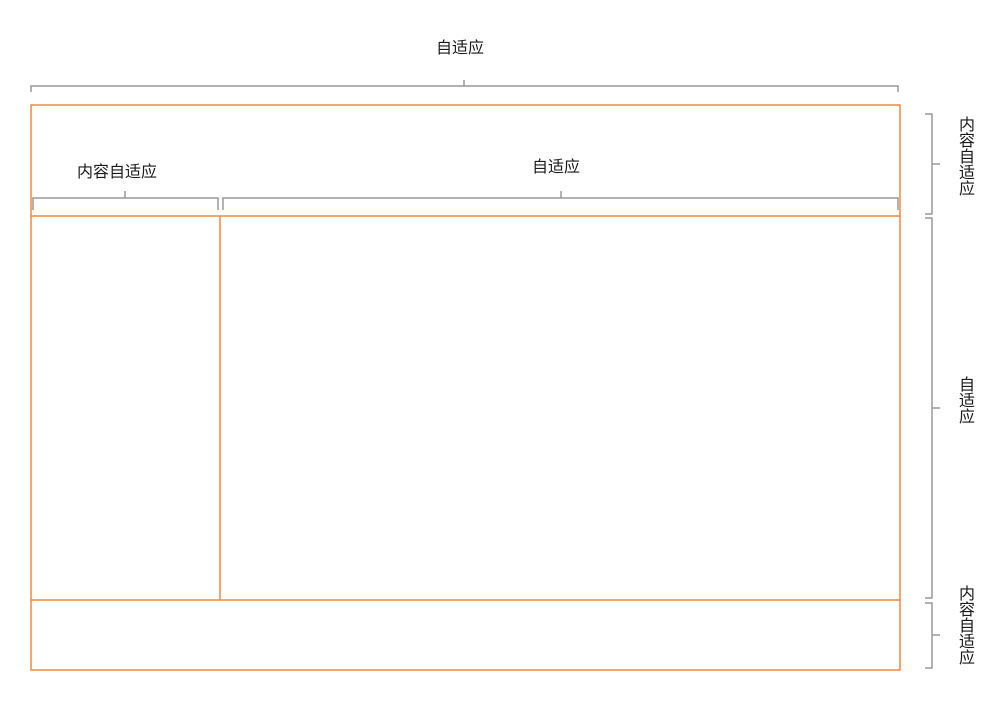 The width and height of the screenshot is (997, 725). Describe the element at coordinates (932, 408) in the screenshot. I see `body-height-bracket` at that location.